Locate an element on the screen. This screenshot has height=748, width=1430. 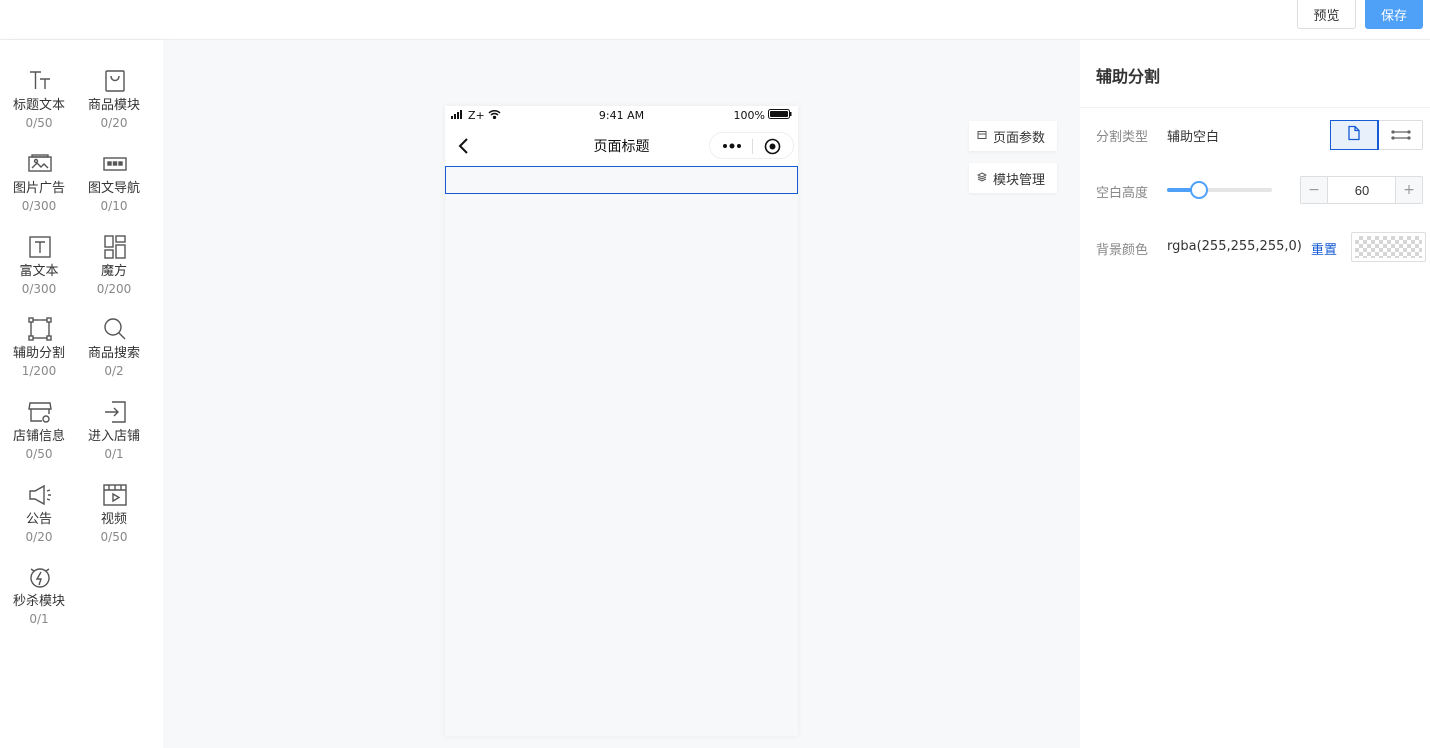
page-params-button: 页面参数 is located at coordinates (1013, 136).